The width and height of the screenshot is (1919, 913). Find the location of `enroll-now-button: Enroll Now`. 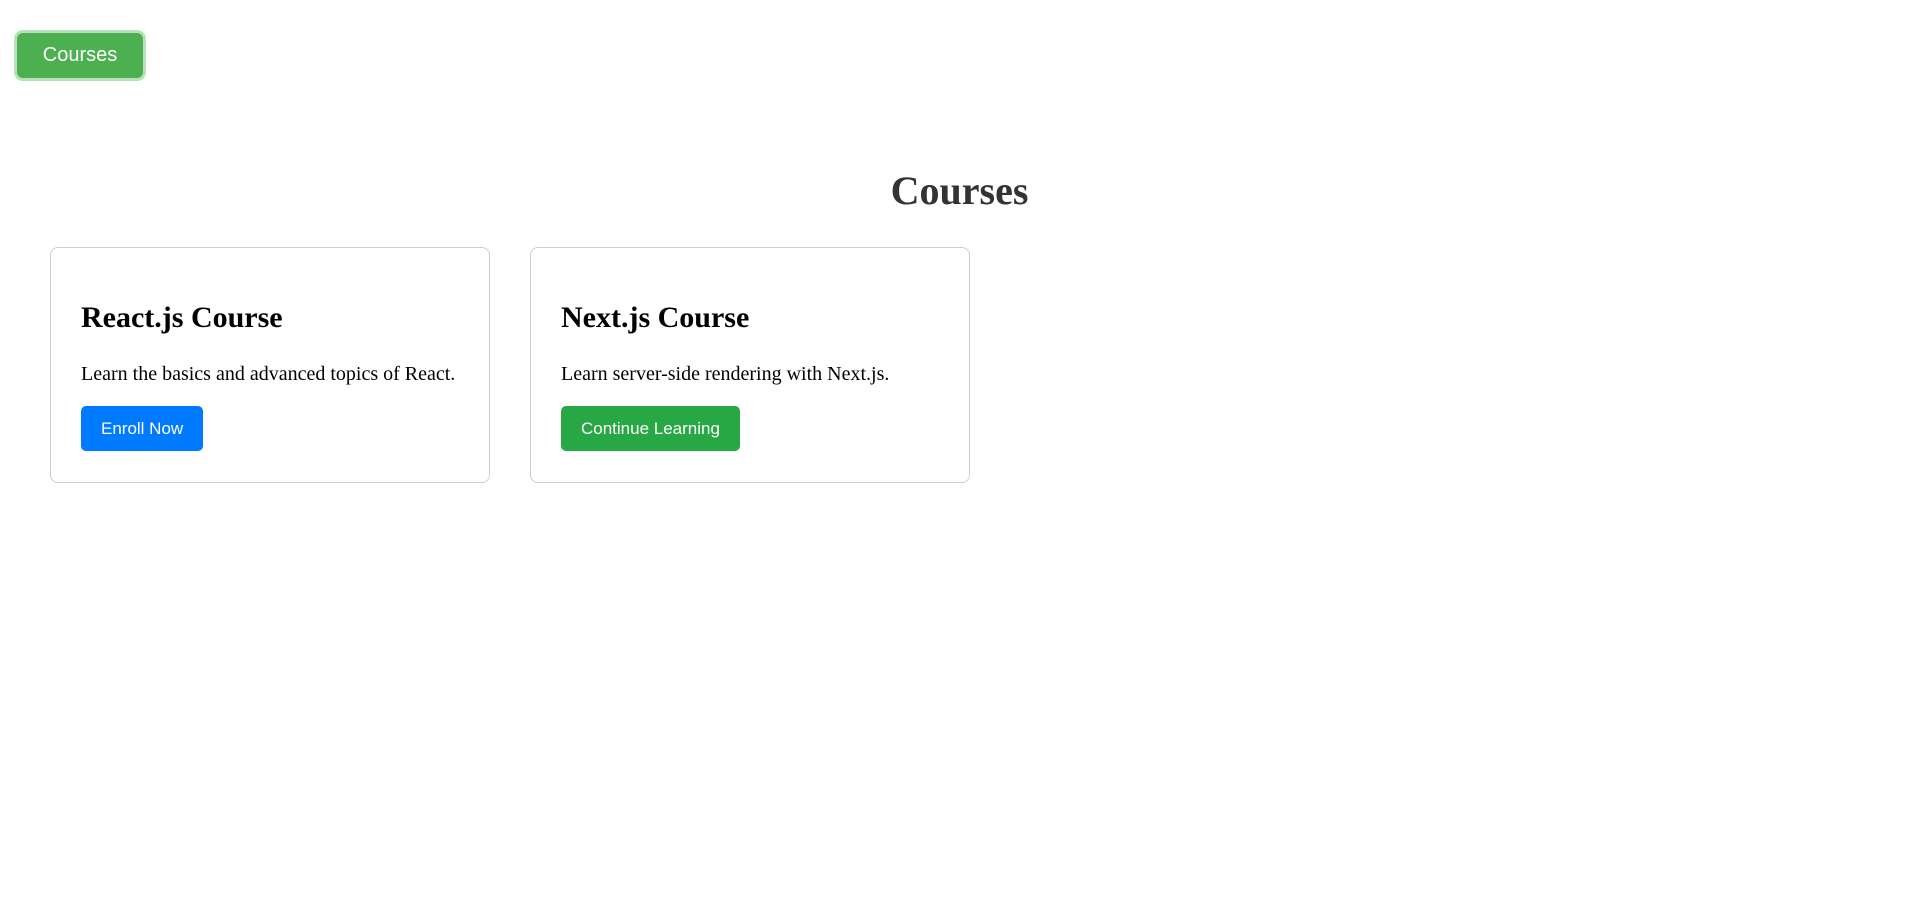

enroll-now-button: Enroll Now is located at coordinates (142, 428).